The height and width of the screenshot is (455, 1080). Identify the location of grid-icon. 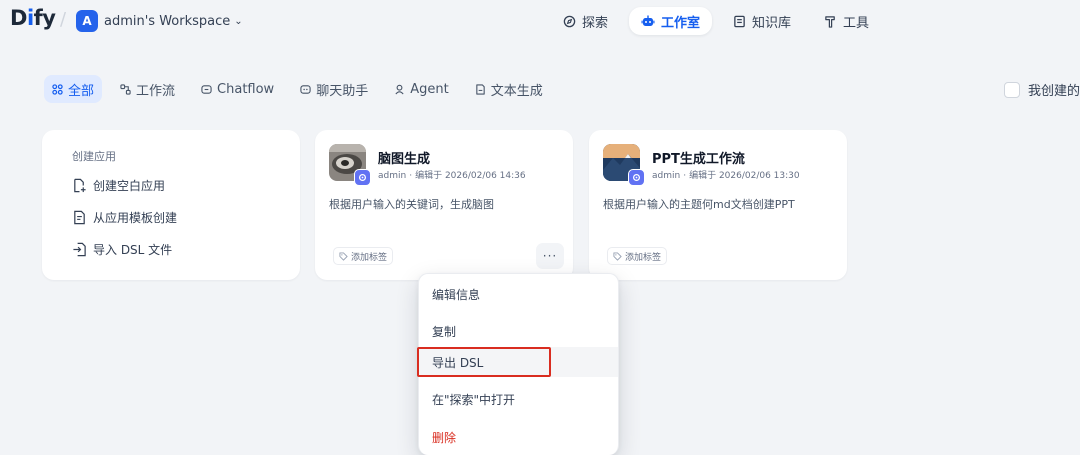
(57, 89).